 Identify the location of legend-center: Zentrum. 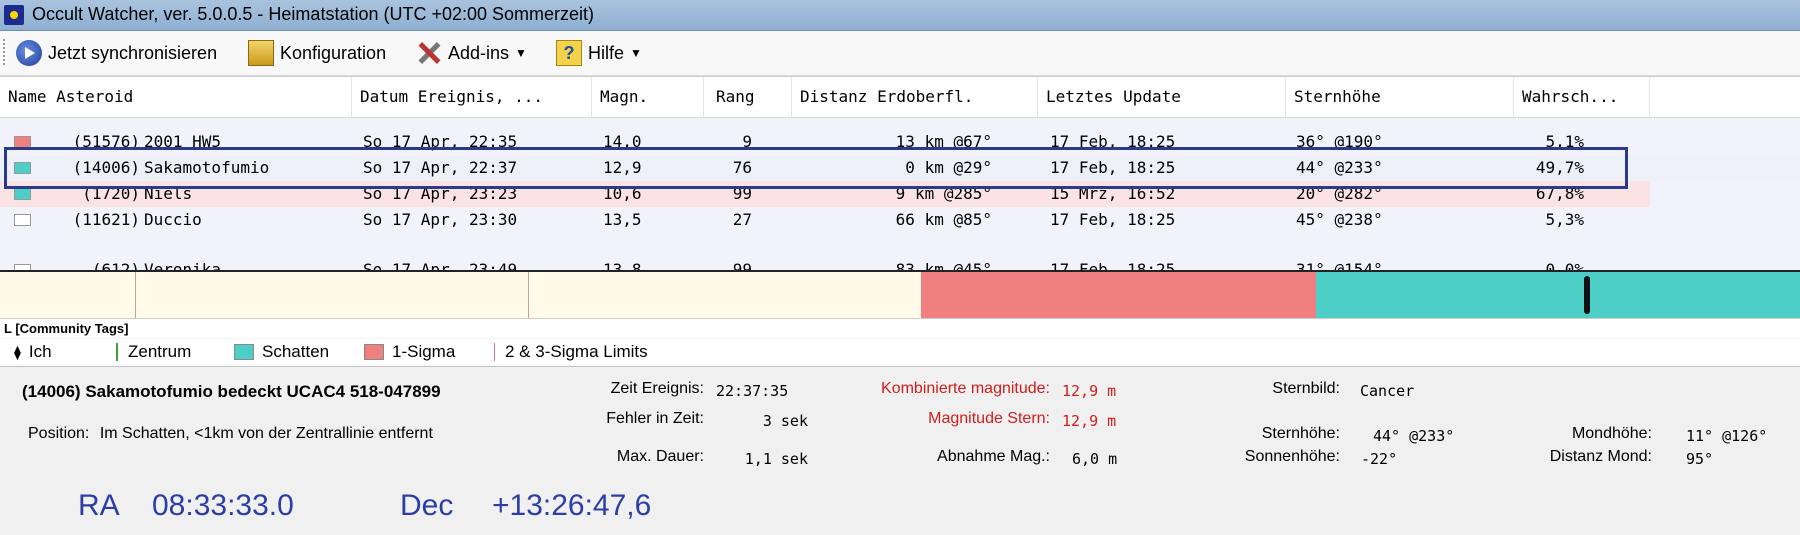
(153, 352).